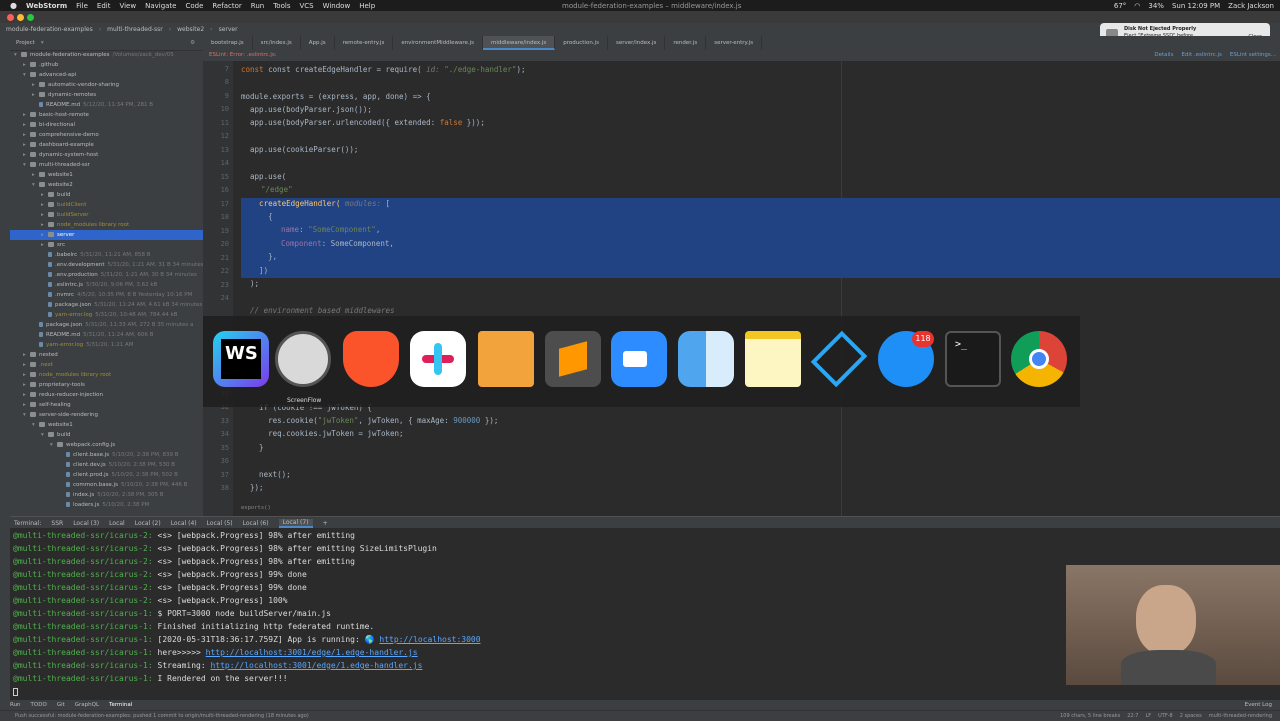 This screenshot has height=721, width=1280. I want to click on tree-folder: ▾ build, so click(106, 435).